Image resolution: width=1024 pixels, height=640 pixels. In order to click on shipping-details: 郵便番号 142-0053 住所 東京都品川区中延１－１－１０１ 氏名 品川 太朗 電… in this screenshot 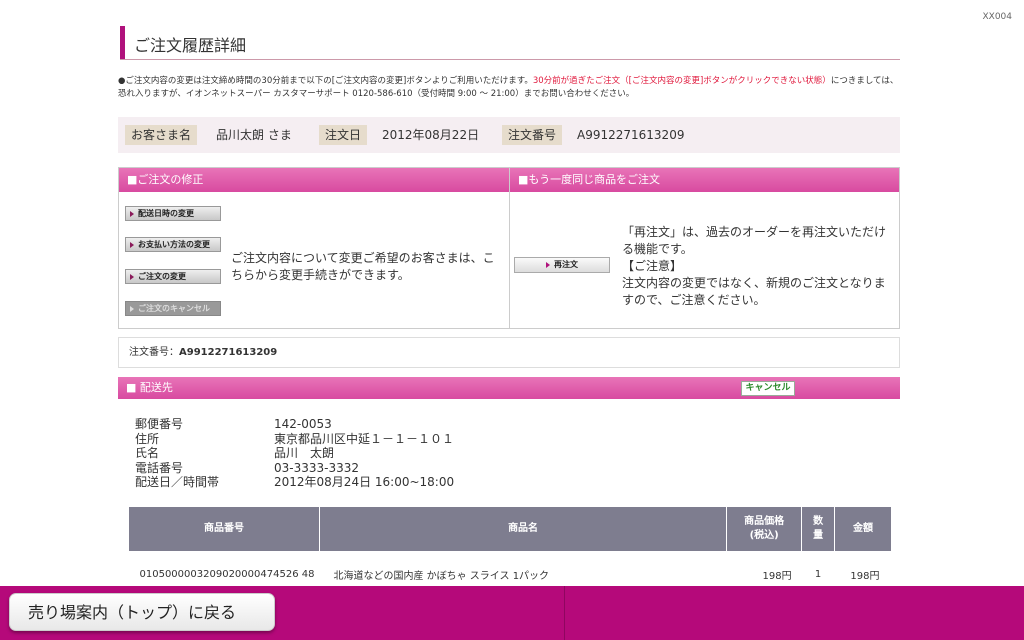, I will do `click(294, 453)`.